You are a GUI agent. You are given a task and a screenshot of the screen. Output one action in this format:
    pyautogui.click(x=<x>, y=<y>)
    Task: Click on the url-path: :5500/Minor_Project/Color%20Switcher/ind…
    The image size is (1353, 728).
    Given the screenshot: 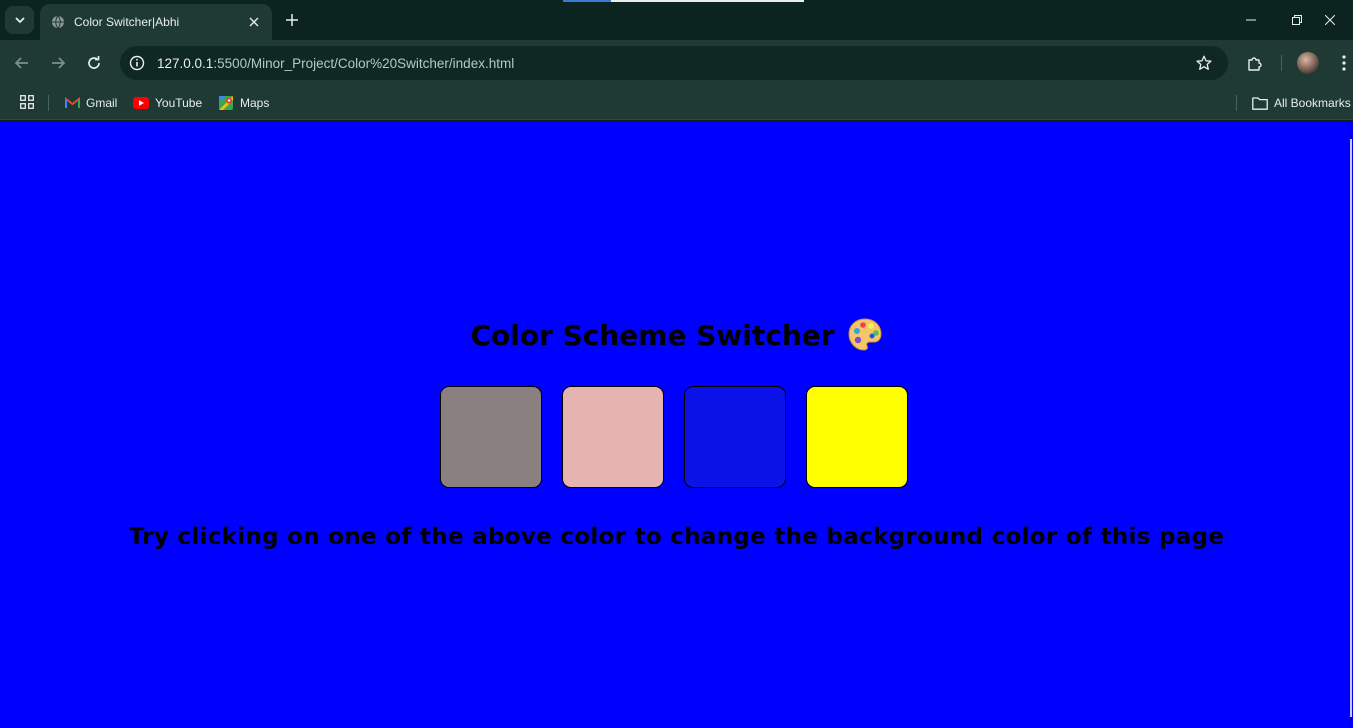 What is the action you would take?
    pyautogui.click(x=364, y=63)
    